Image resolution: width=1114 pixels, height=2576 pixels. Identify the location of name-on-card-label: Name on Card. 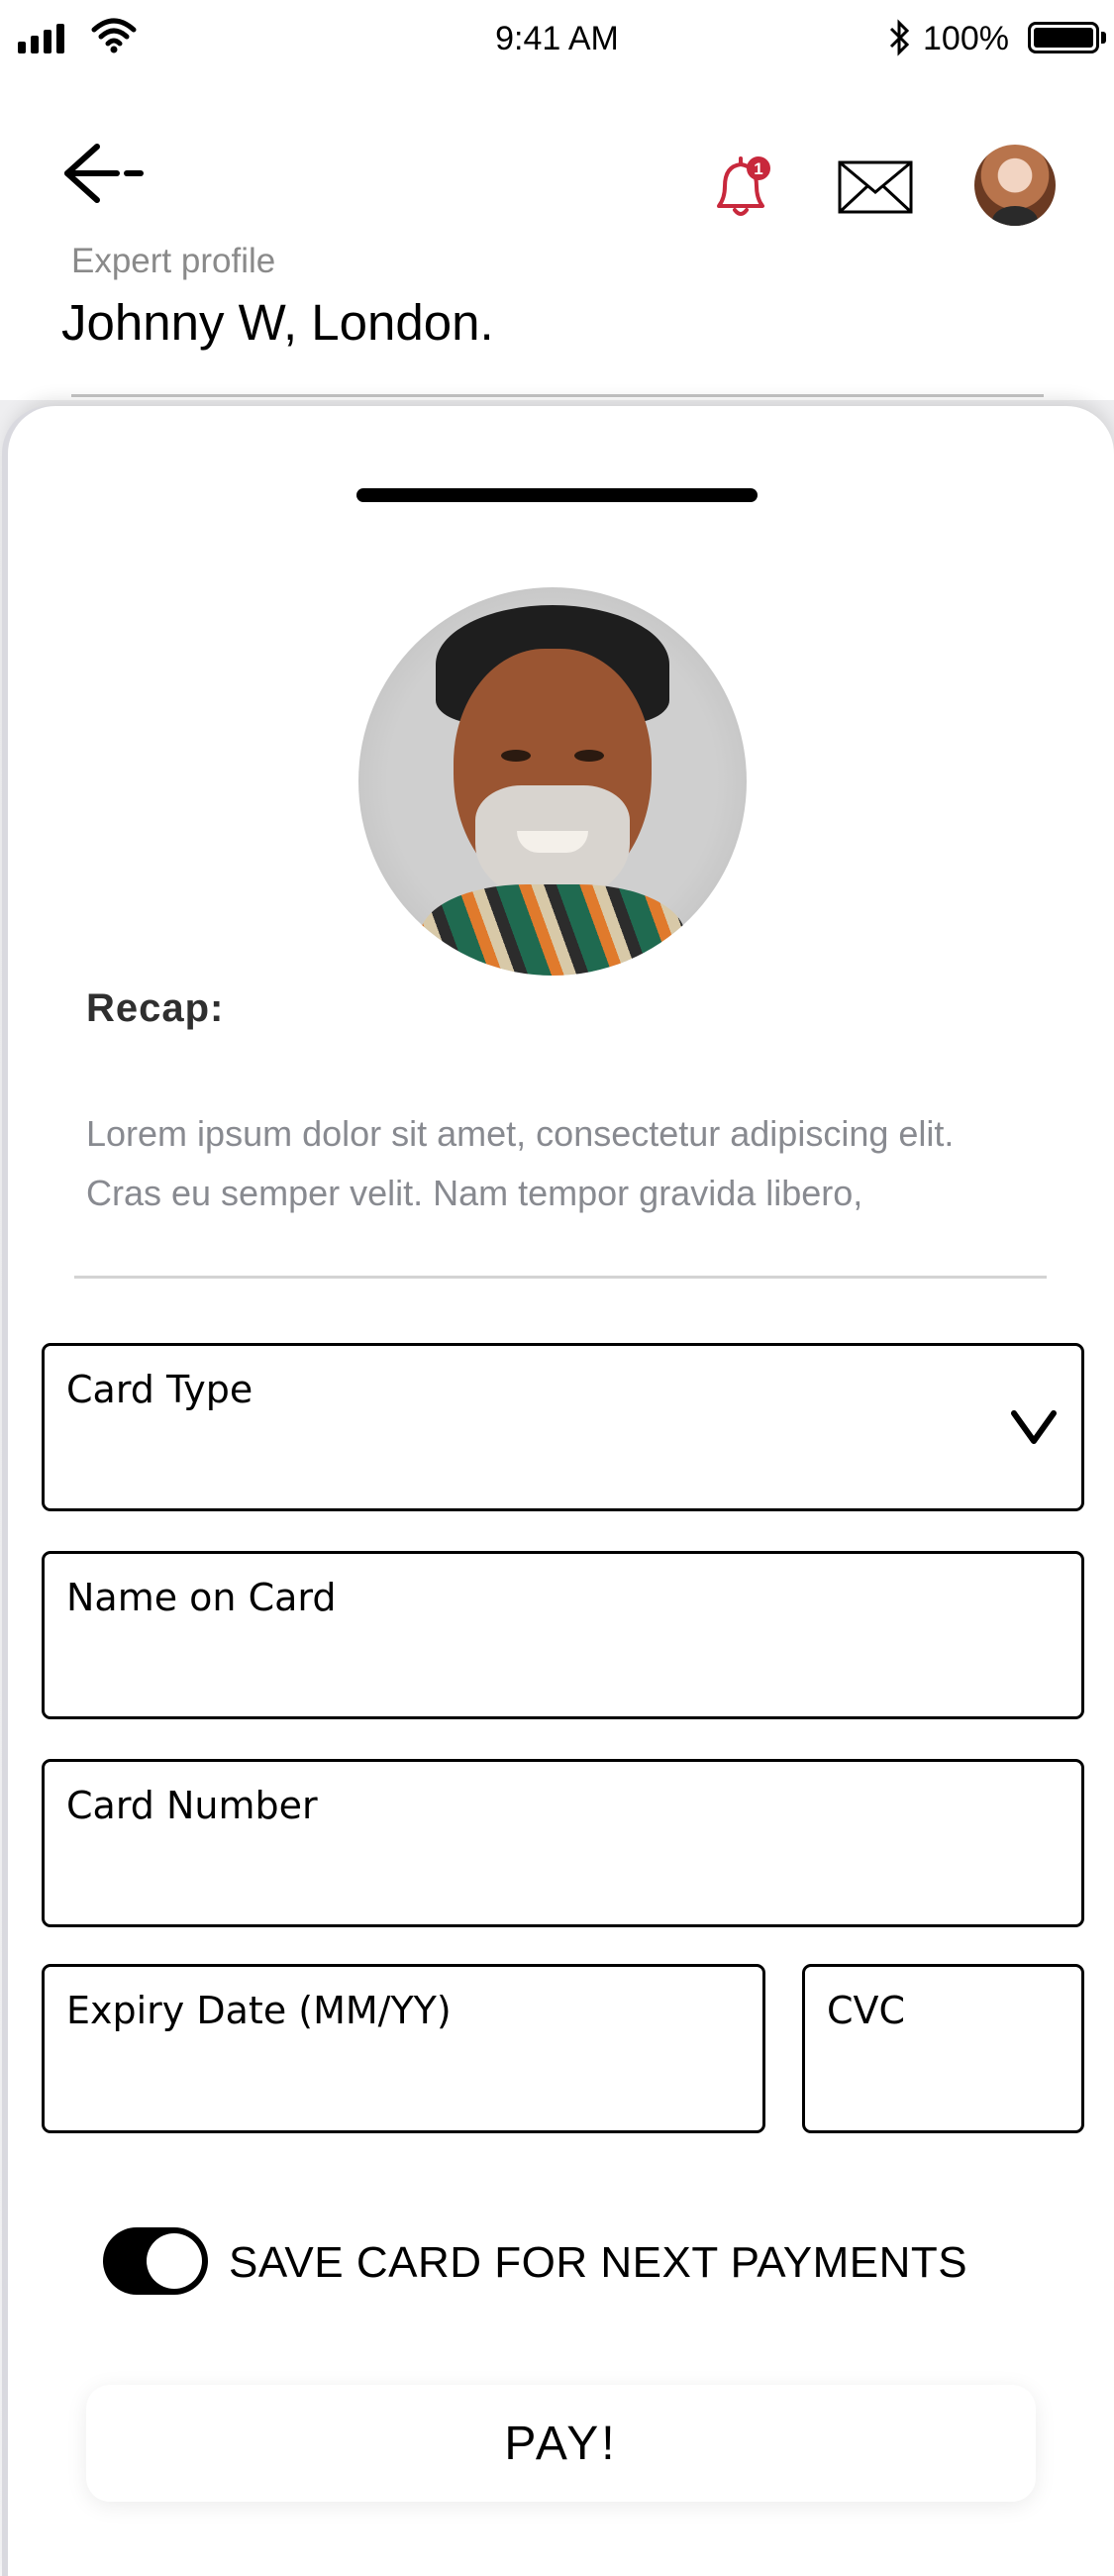
(201, 1597).